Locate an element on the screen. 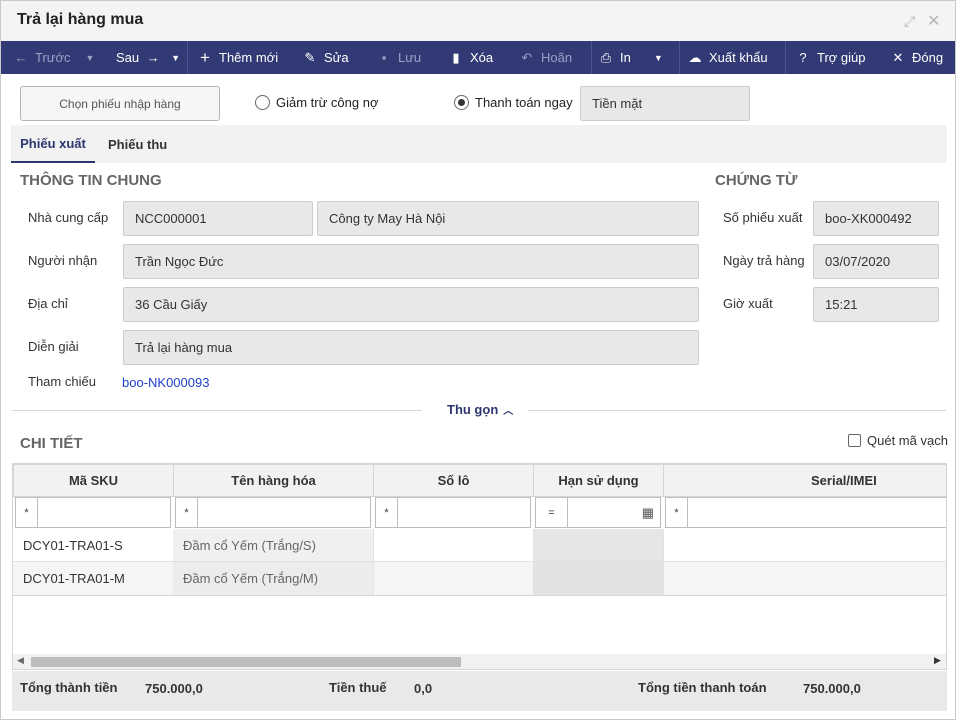  trash-icon: ▮ is located at coordinates (456, 57).